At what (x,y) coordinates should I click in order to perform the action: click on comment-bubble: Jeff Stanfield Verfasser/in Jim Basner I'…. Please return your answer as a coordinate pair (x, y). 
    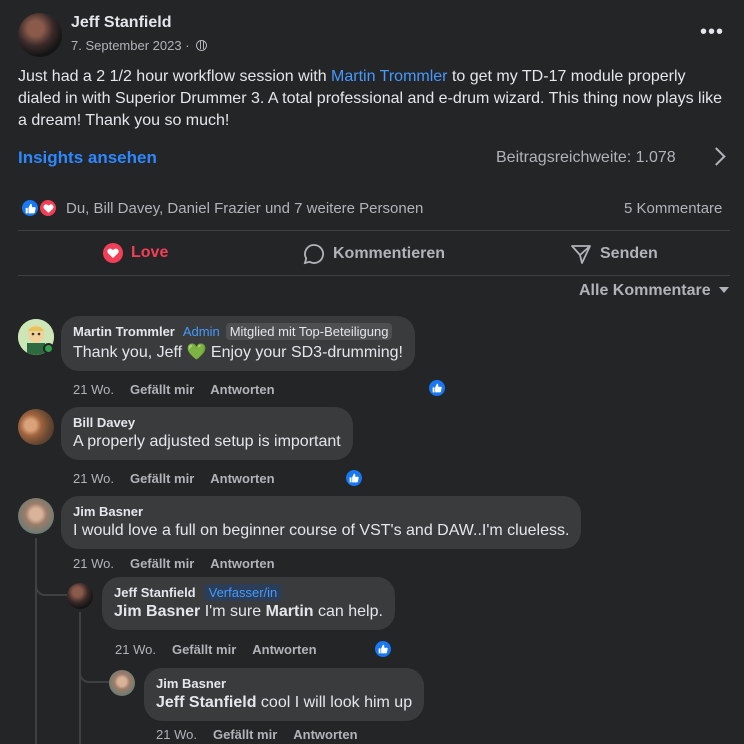
    Looking at the image, I should click on (248, 603).